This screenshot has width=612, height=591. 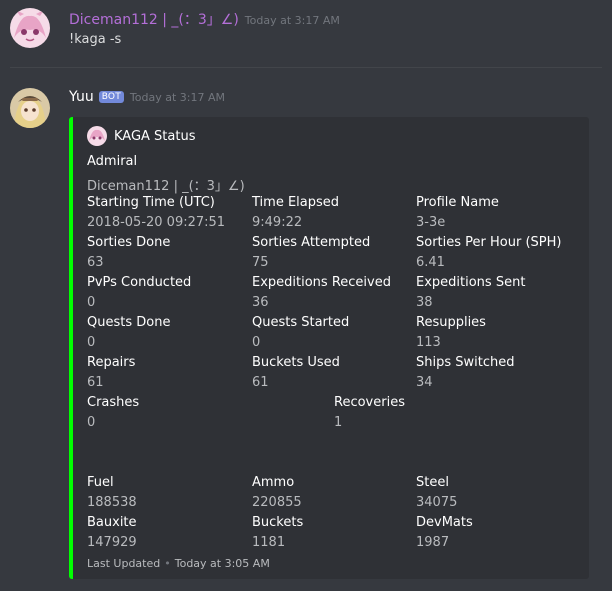 I want to click on field-quests-done: Quests Done 0, so click(x=128, y=332).